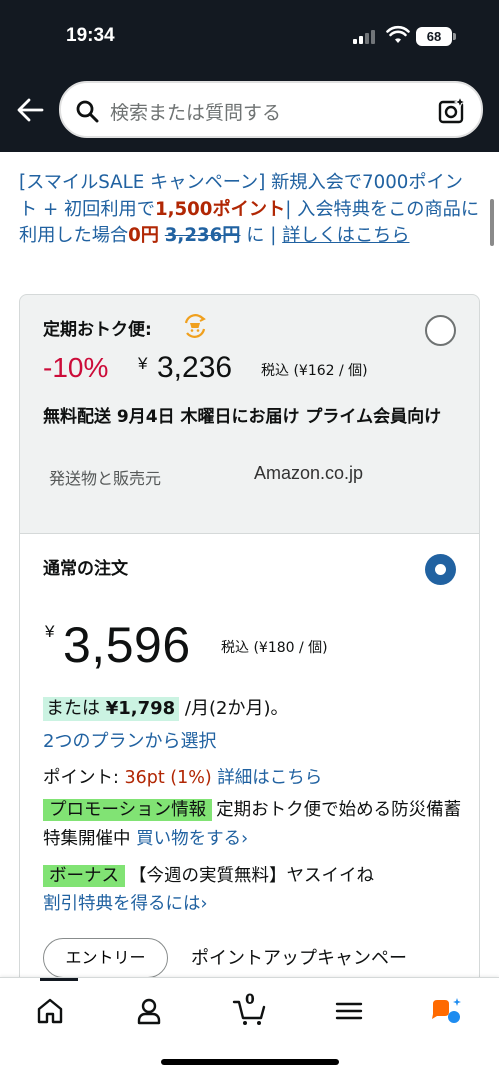 The width and height of the screenshot is (499, 1080). What do you see at coordinates (143, 235) in the screenshot?
I see `promo-zero-price: 0円` at bounding box center [143, 235].